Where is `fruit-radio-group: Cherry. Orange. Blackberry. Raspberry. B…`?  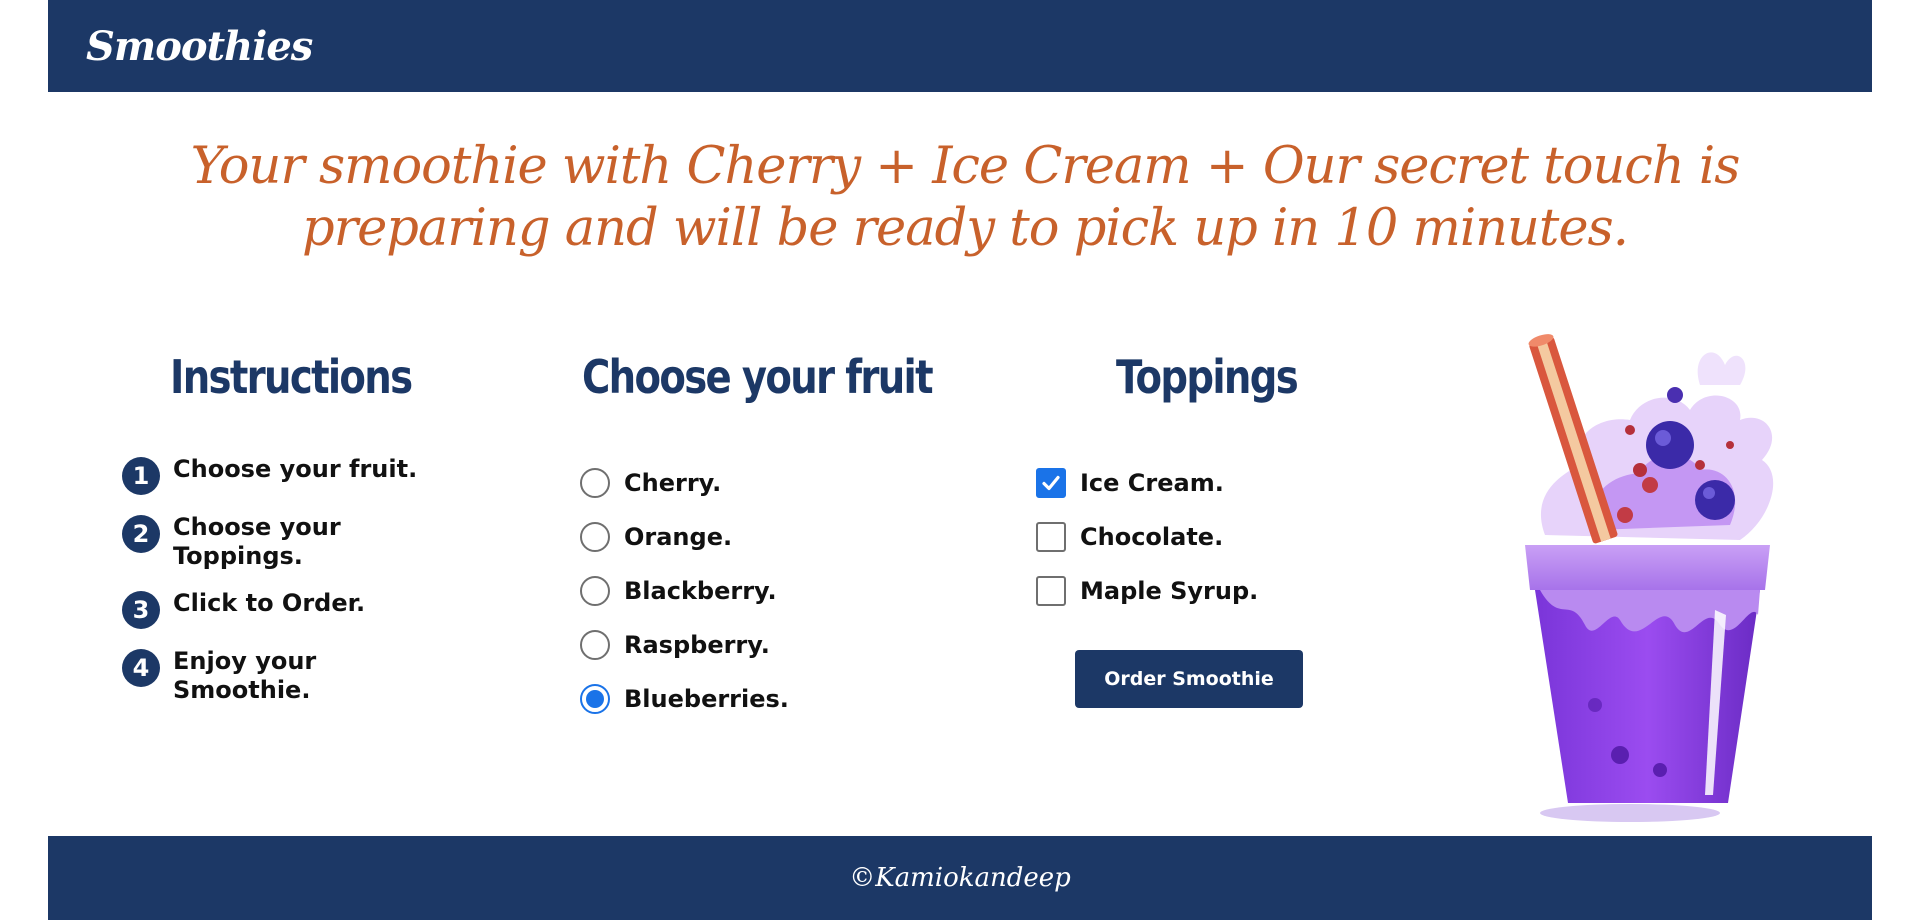
fruit-radio-group: Cherry. Orange. Blackberry. Raspberry. B… is located at coordinates (684, 591).